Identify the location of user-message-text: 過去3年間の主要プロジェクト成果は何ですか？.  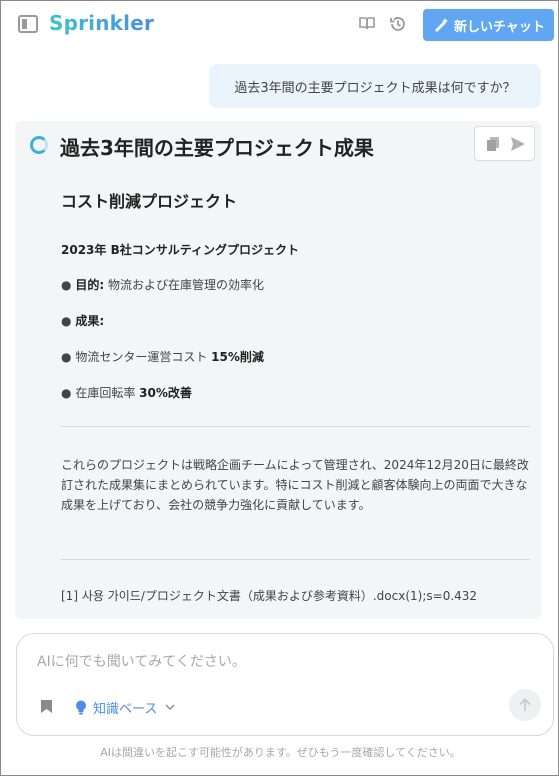
(375, 88).